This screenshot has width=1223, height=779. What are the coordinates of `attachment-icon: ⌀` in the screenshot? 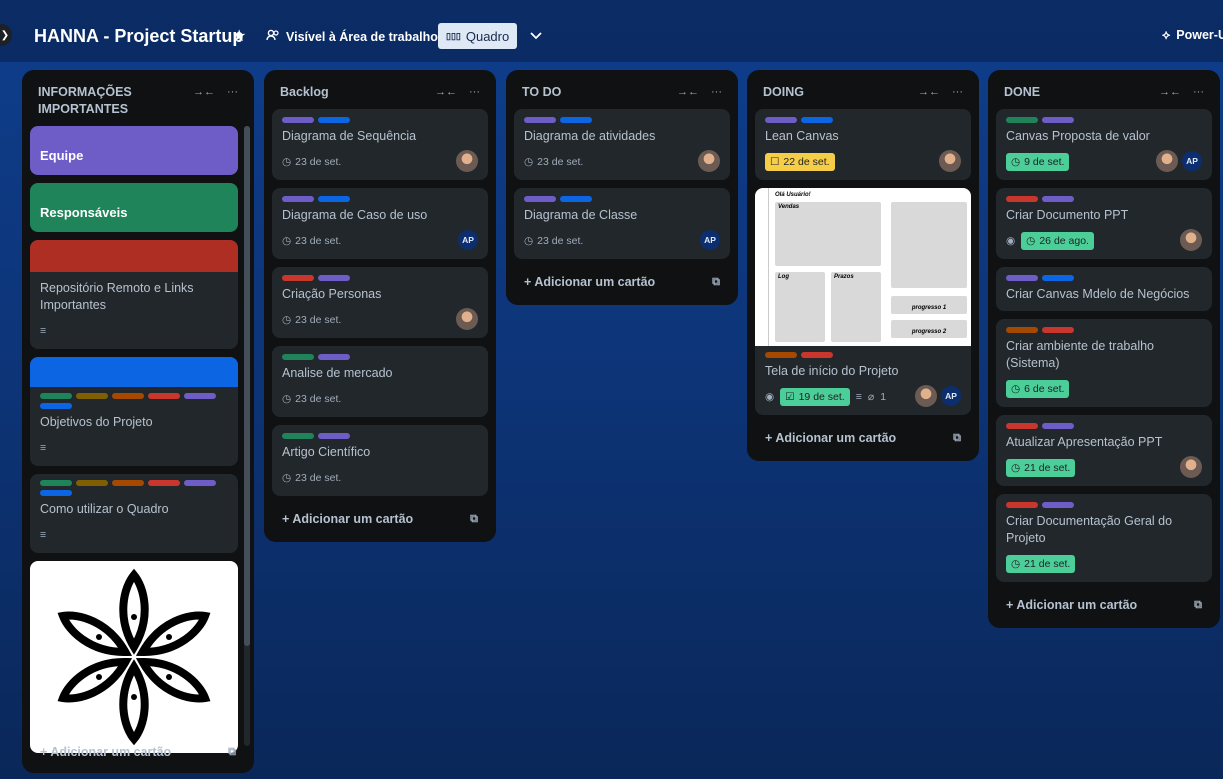 It's located at (871, 397).